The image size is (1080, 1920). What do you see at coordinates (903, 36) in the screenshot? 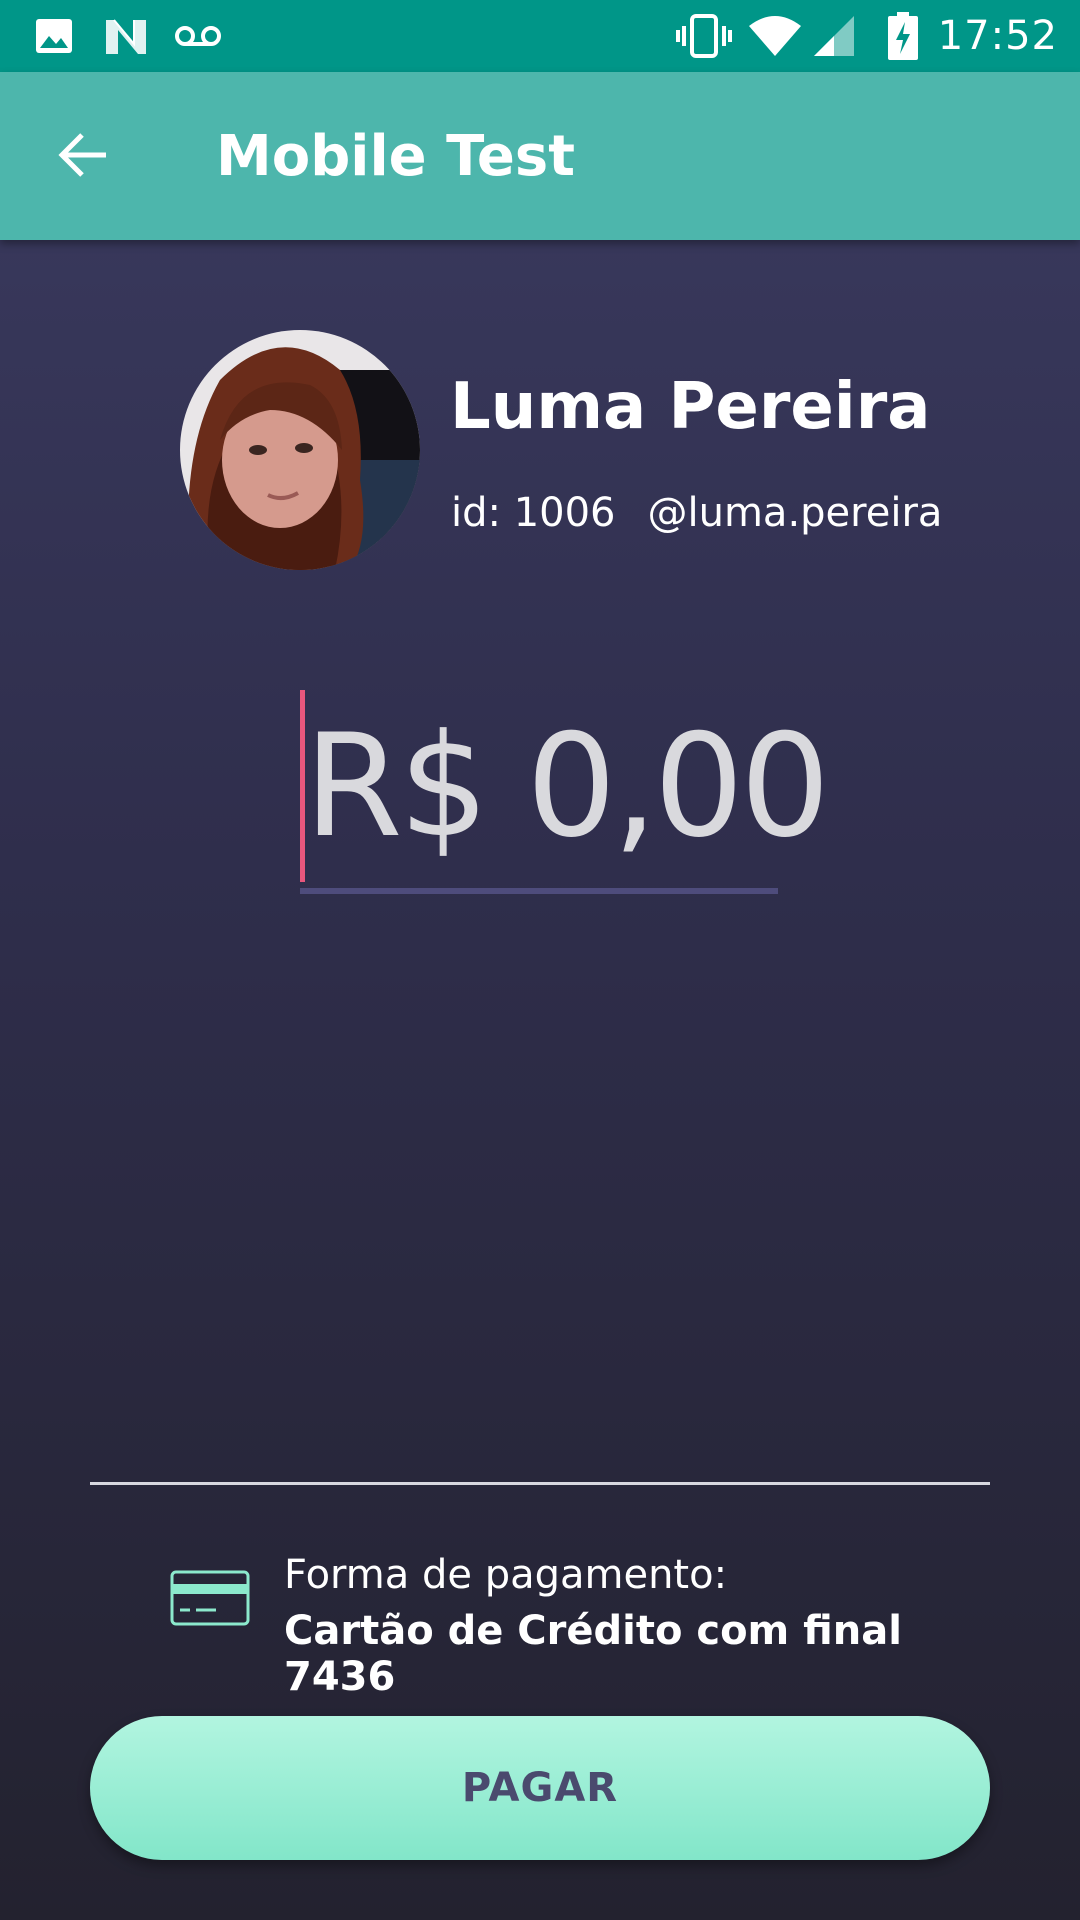
I see `battery-charging-icon` at bounding box center [903, 36].